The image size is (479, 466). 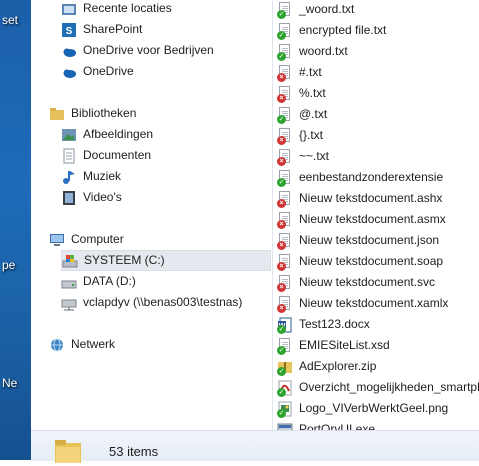 I want to click on nav-group-label: Netwerk, so click(x=93, y=344).